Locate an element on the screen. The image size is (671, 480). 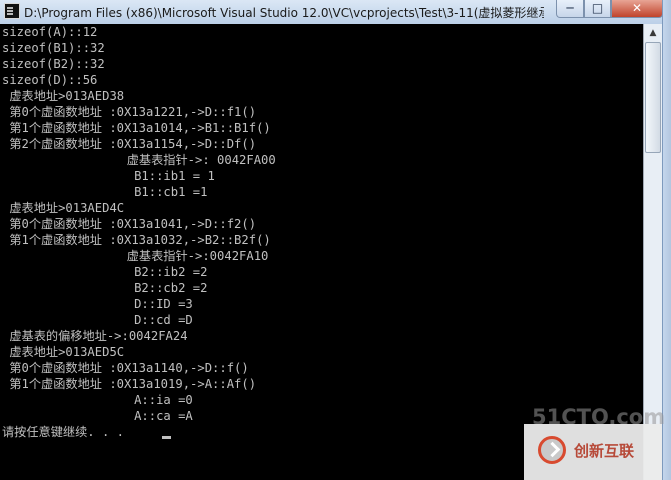
console-line: 虚表地址>013AED5C is located at coordinates (63, 352).